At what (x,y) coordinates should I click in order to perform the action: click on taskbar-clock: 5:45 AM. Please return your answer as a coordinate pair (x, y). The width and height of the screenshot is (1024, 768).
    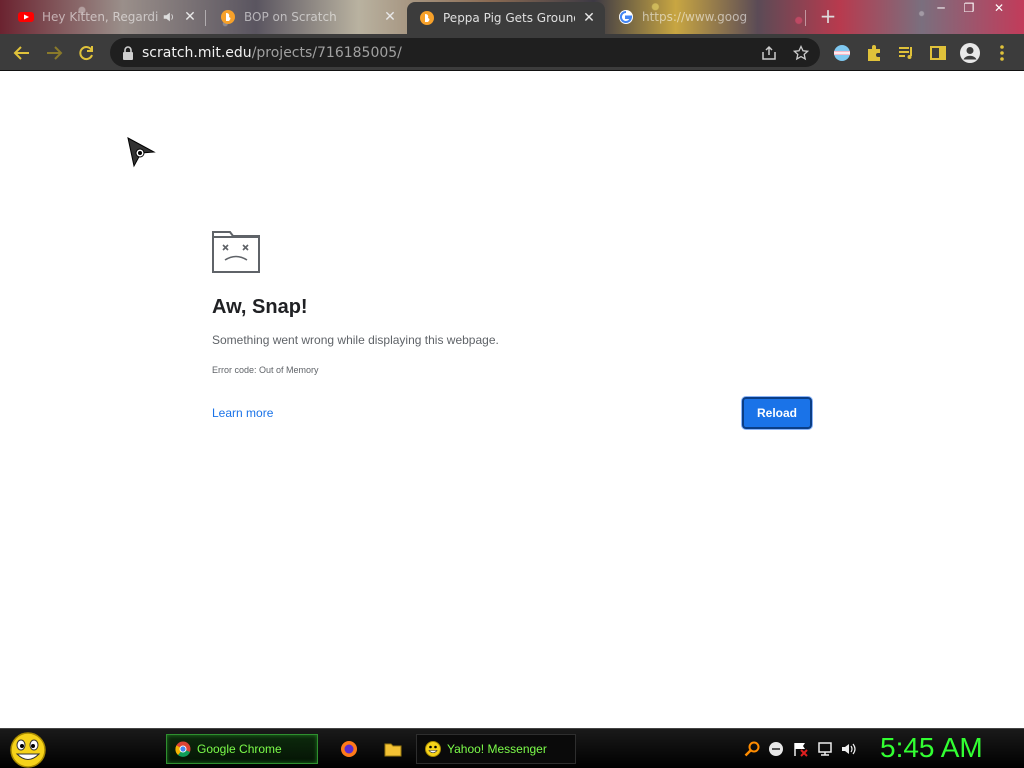
    Looking at the image, I should click on (950, 748).